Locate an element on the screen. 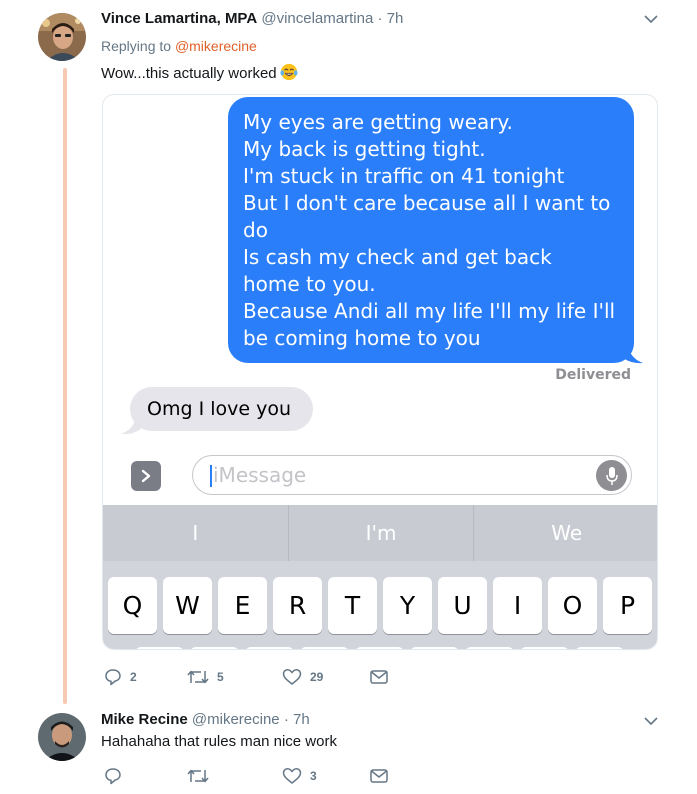 Image resolution: width=697 pixels, height=794 pixels. message-line: Is cash my check and get back is located at coordinates (397, 257).